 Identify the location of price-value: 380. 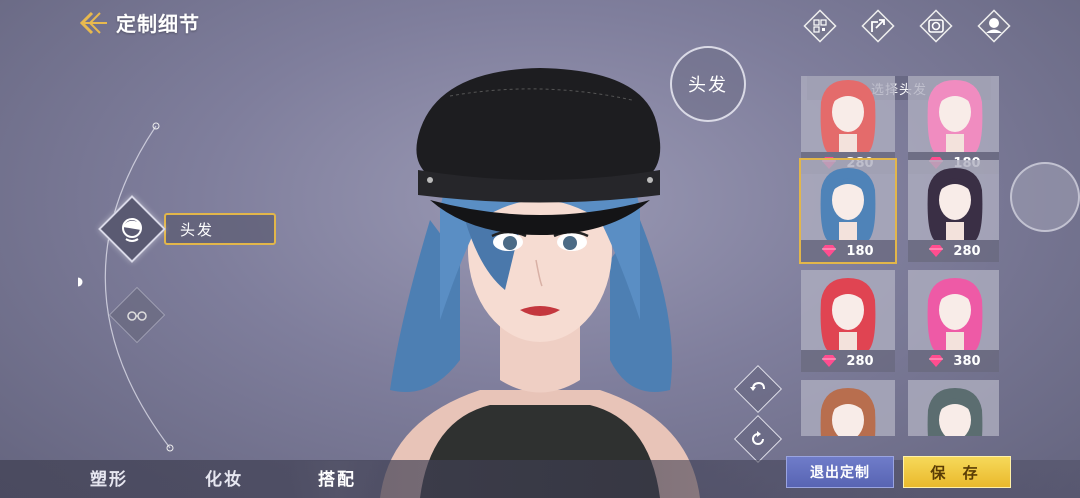
(967, 361).